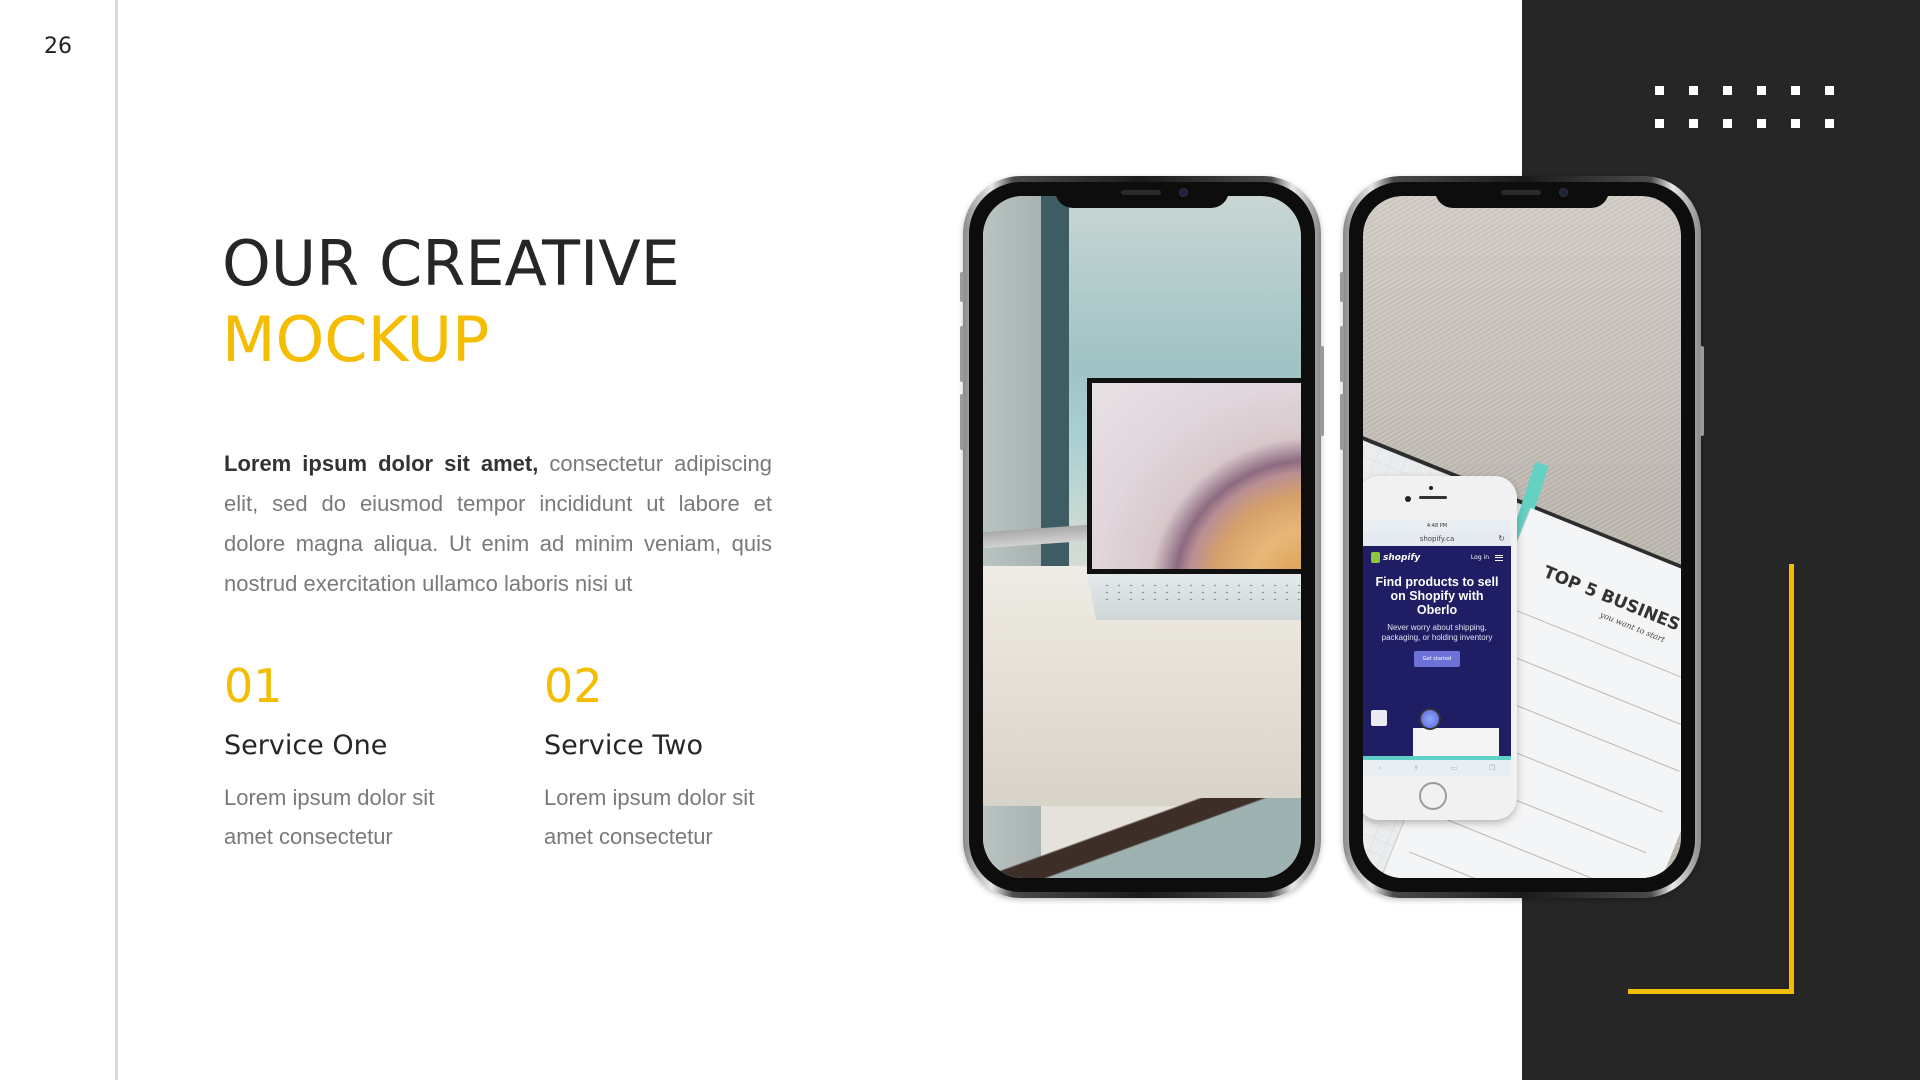  What do you see at coordinates (253, 686) in the screenshot?
I see `service-number: 01` at bounding box center [253, 686].